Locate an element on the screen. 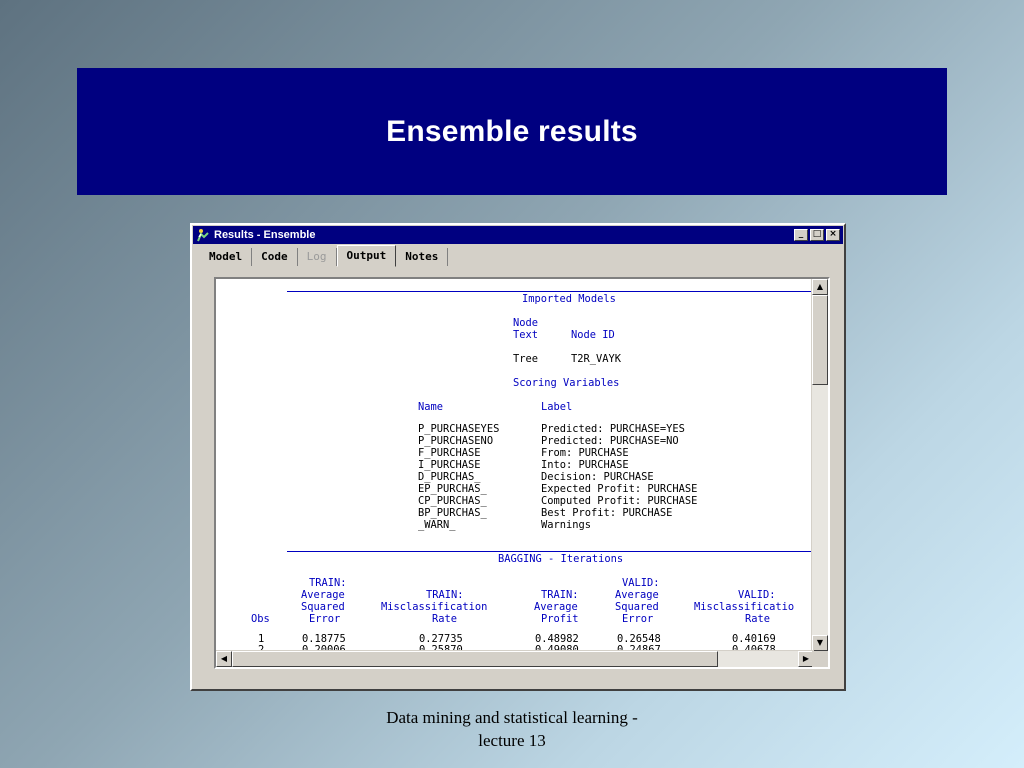 The height and width of the screenshot is (768, 1024). tab-log: Log is located at coordinates (317, 257).